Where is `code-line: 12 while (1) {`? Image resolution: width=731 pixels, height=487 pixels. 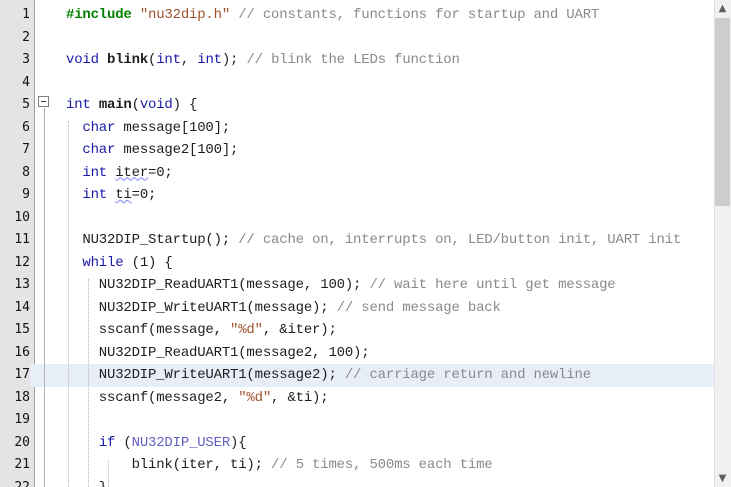
code-line: 12 while (1) { is located at coordinates (365, 263).